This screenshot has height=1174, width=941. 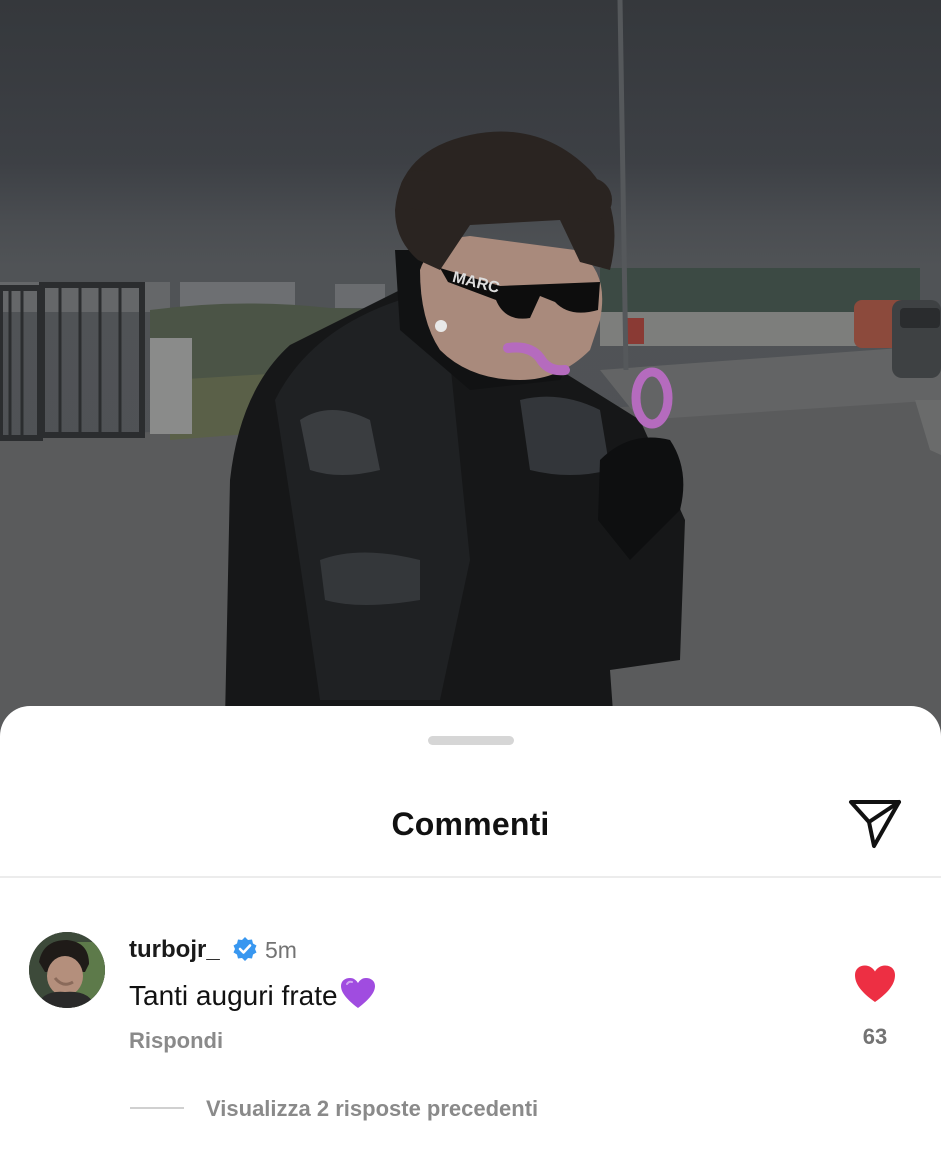 What do you see at coordinates (357, 993) in the screenshot?
I see `purple-heart-emoji-icon` at bounding box center [357, 993].